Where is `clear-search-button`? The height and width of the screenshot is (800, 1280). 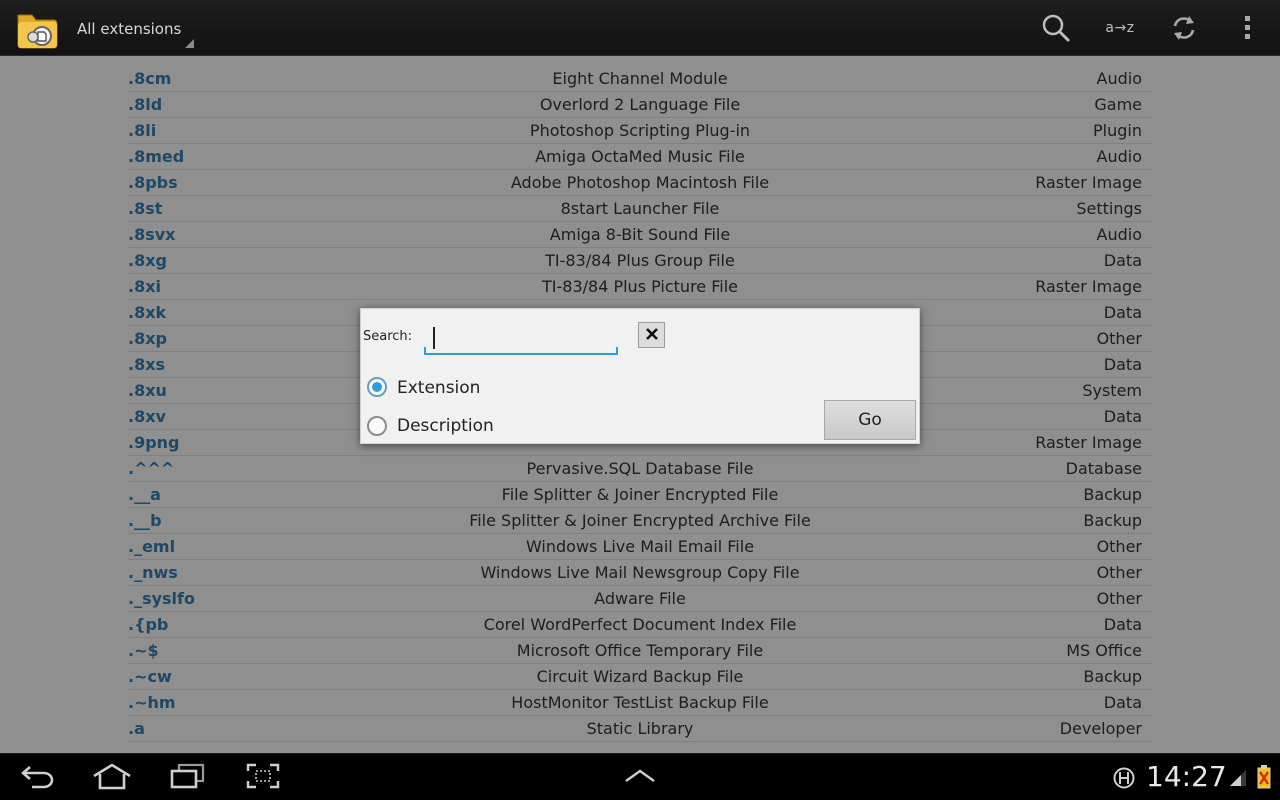 clear-search-button is located at coordinates (651, 335).